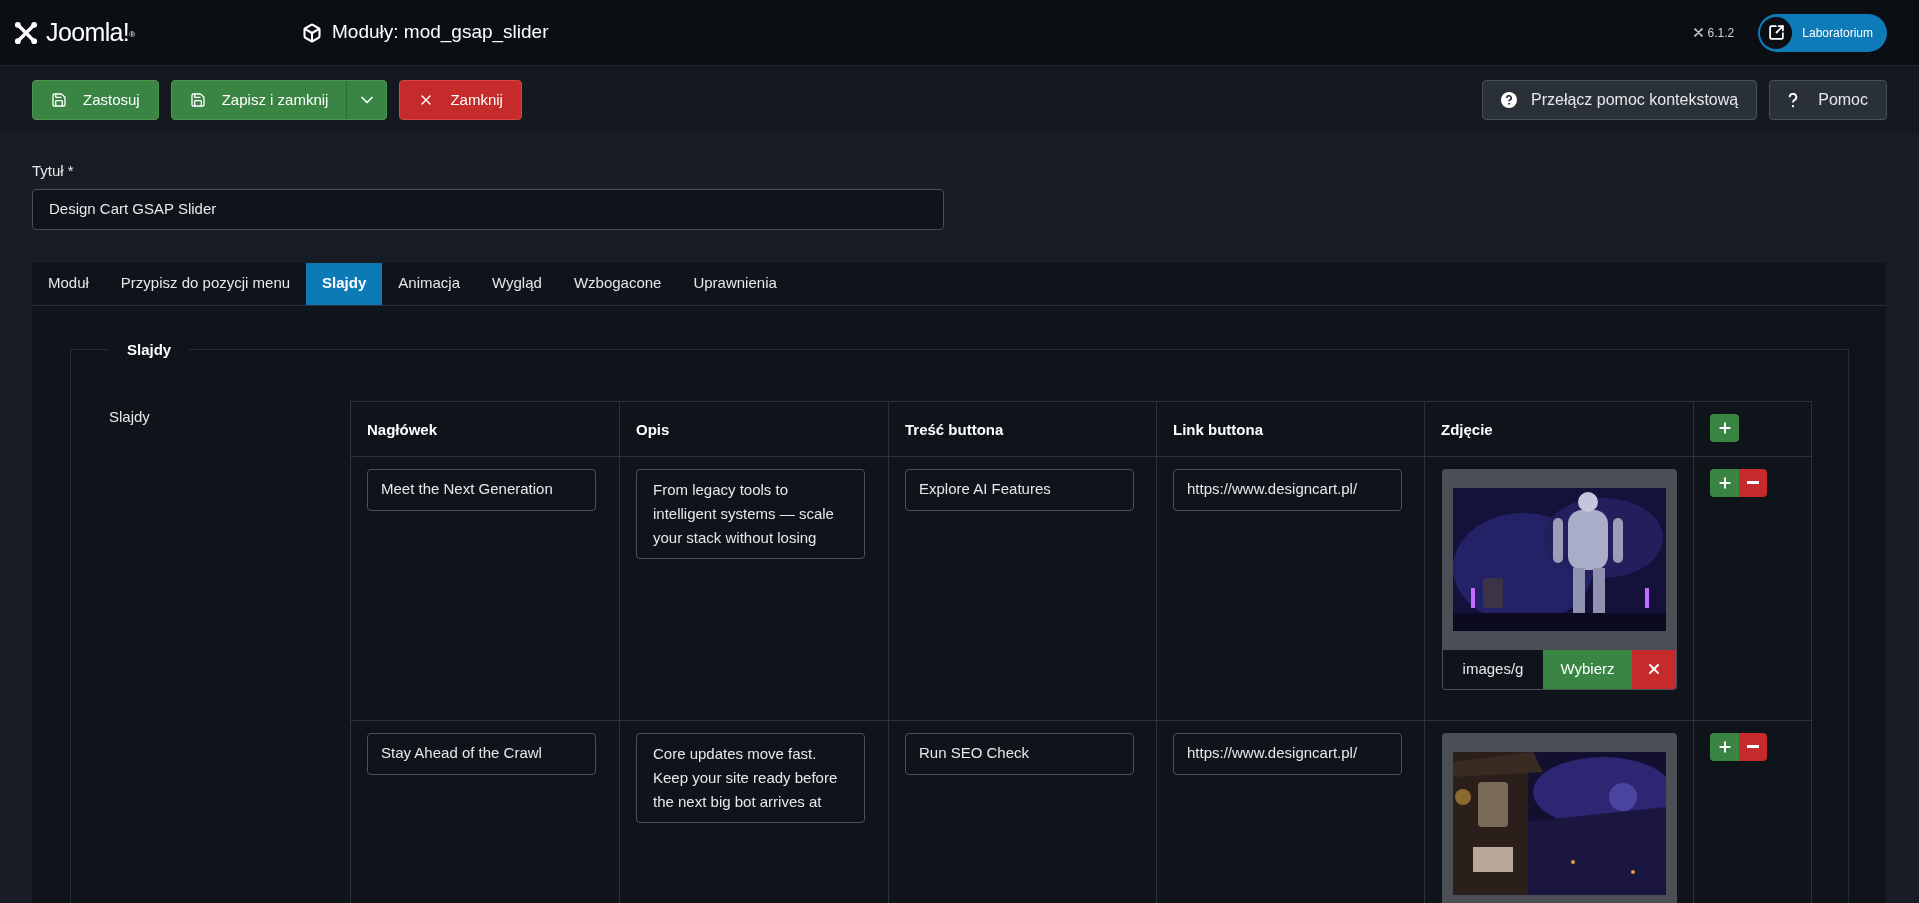 The height and width of the screenshot is (903, 1919). Describe the element at coordinates (485, 428) in the screenshot. I see `column-header: Nagłówek` at that location.